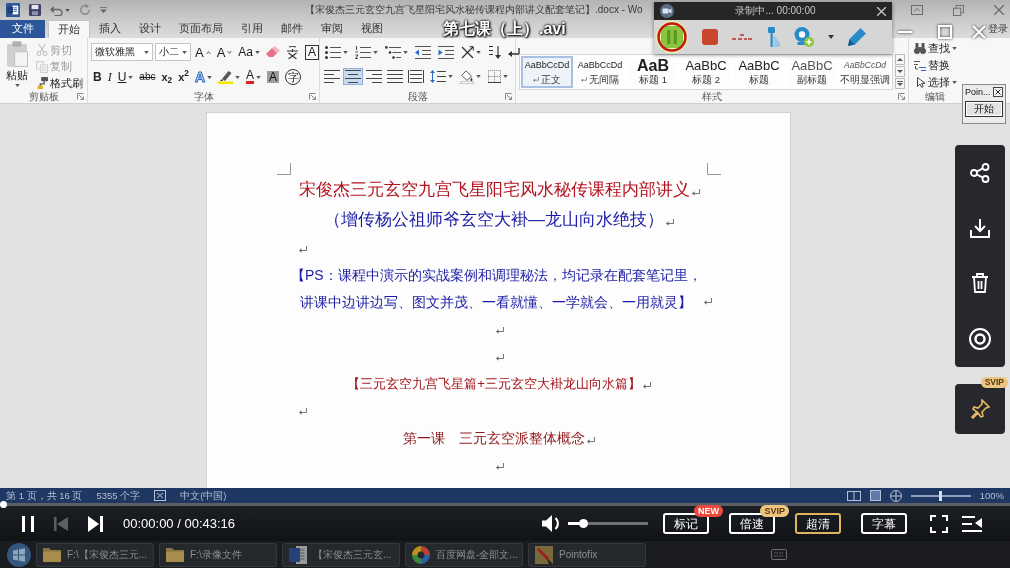 The height and width of the screenshot is (568, 1010). I want to click on bold-button: B, so click(97, 77).